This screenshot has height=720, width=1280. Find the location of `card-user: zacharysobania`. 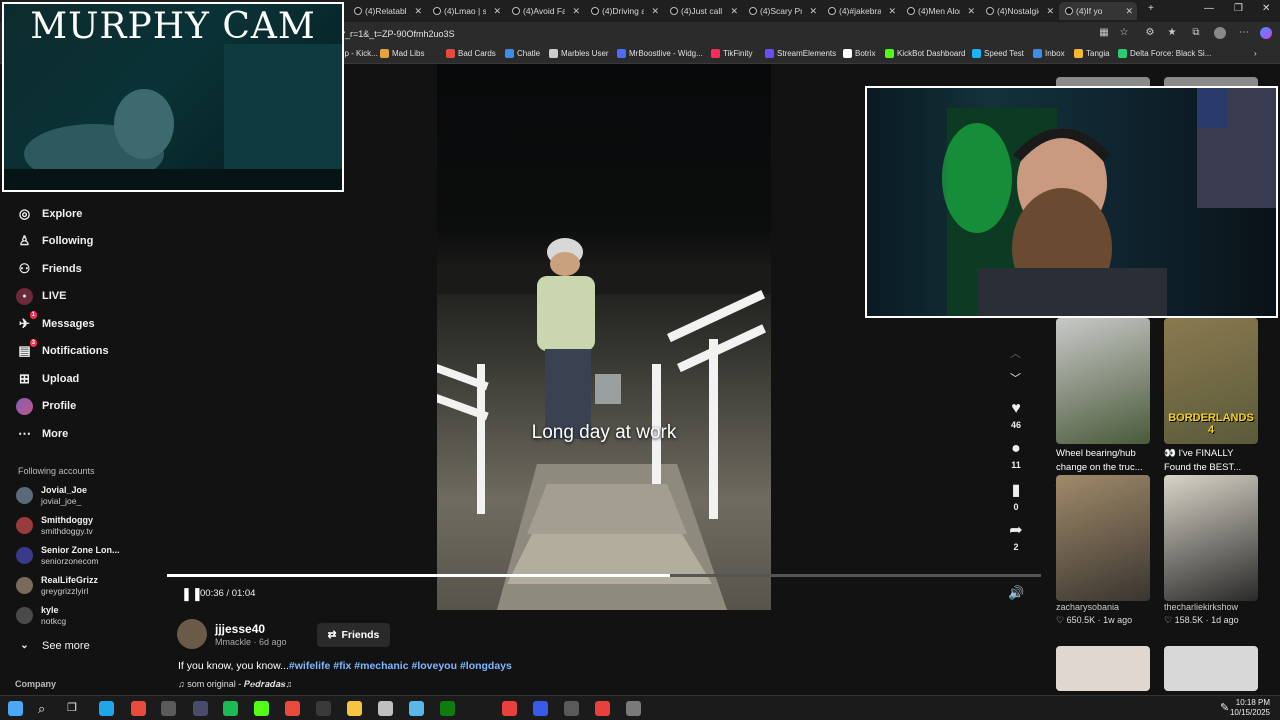

card-user: zacharysobania is located at coordinates (1103, 607).